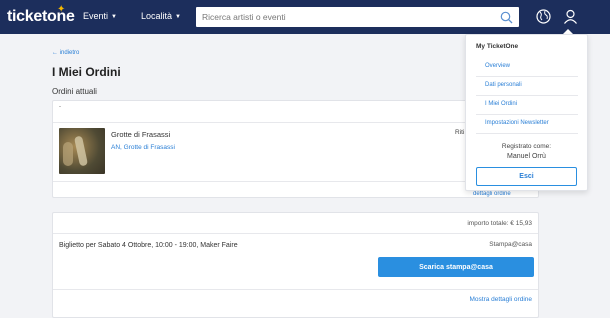 The image size is (610, 318). I want to click on nav-eventi: Eventi ▼, so click(100, 16).